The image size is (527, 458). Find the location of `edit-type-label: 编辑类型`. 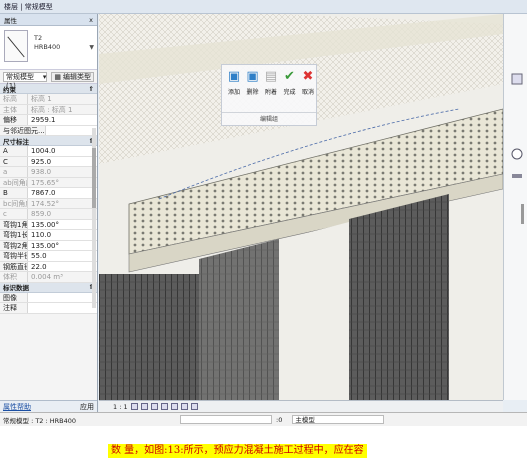

edit-type-label: 编辑类型 is located at coordinates (77, 76).